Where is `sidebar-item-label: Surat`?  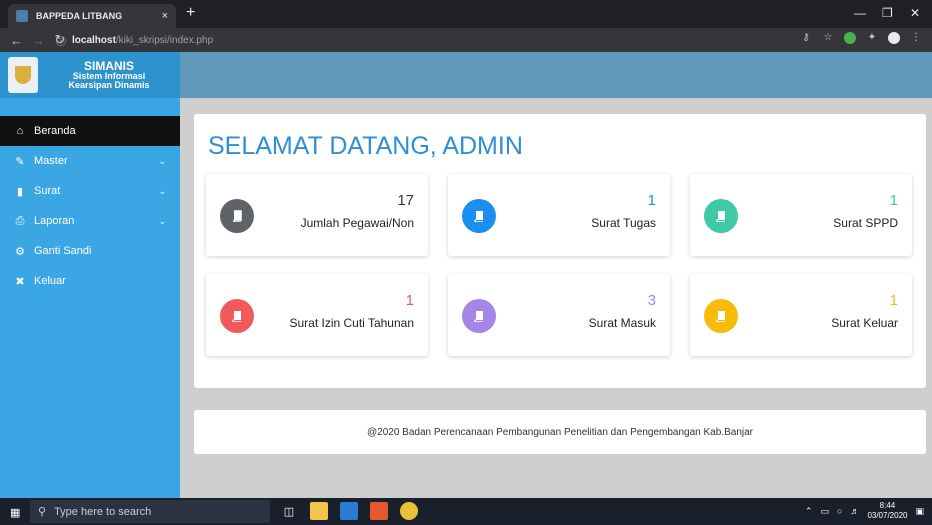
sidebar-item-label: Surat is located at coordinates (47, 191).